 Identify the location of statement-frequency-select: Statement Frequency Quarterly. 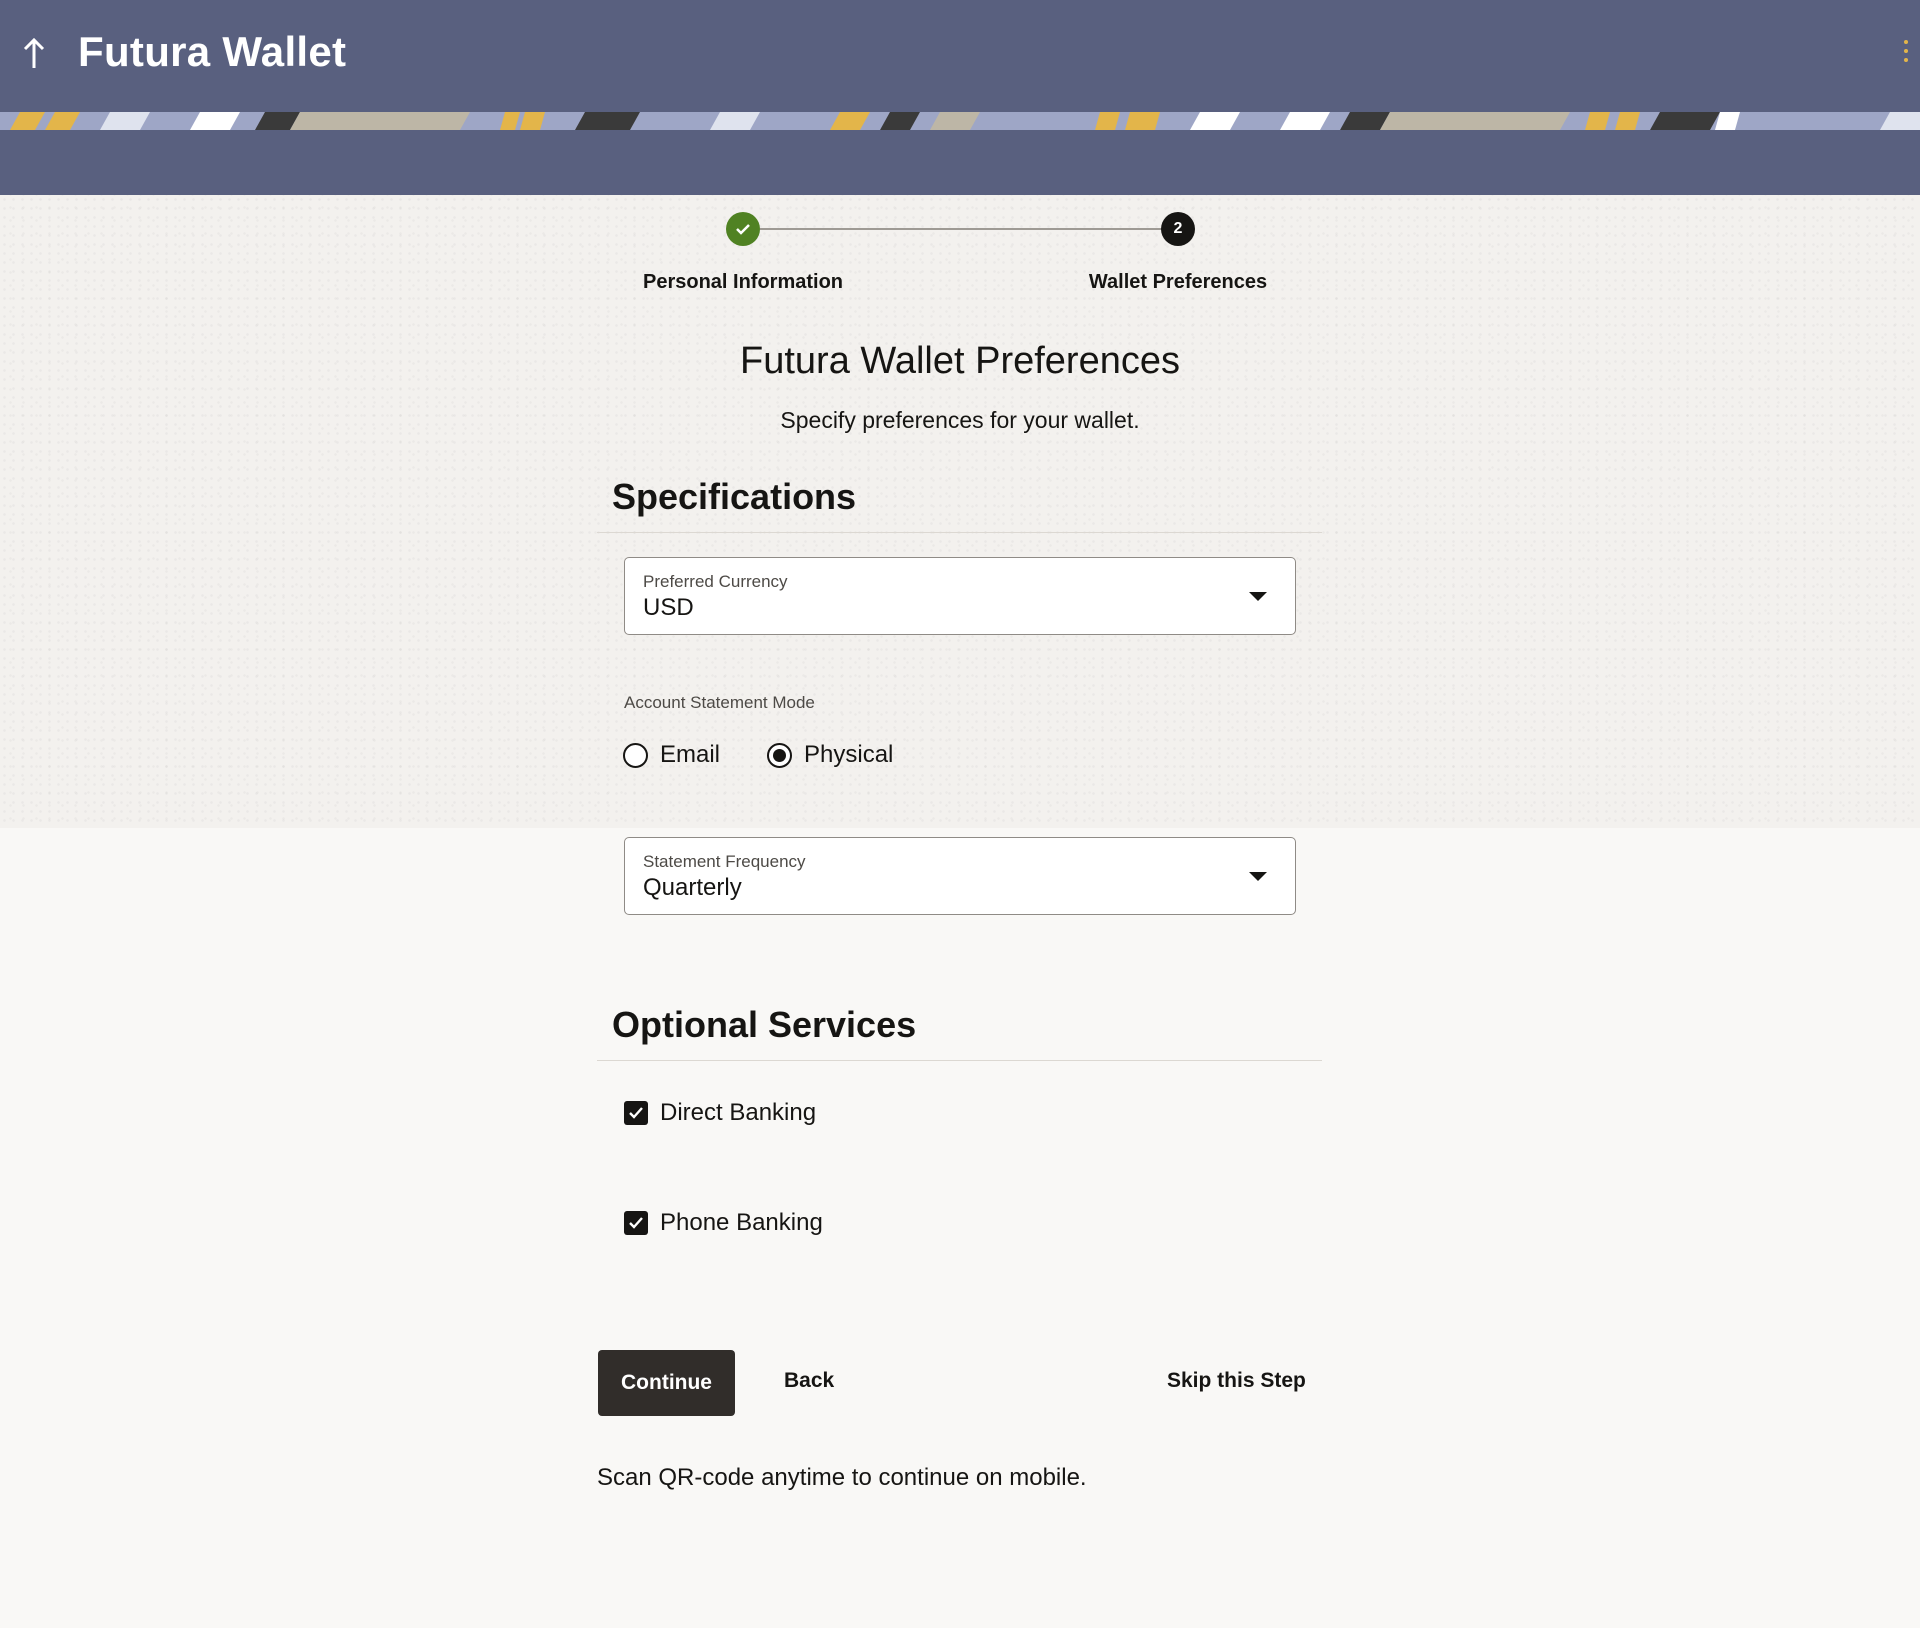
(960, 876).